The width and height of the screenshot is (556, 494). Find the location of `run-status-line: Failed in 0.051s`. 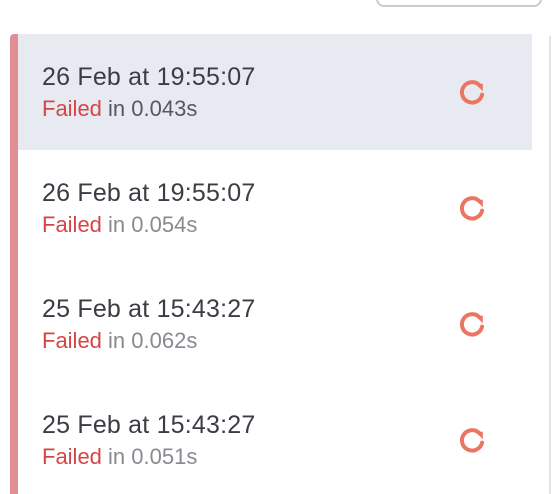

run-status-line: Failed in 0.051s is located at coordinates (119, 457).